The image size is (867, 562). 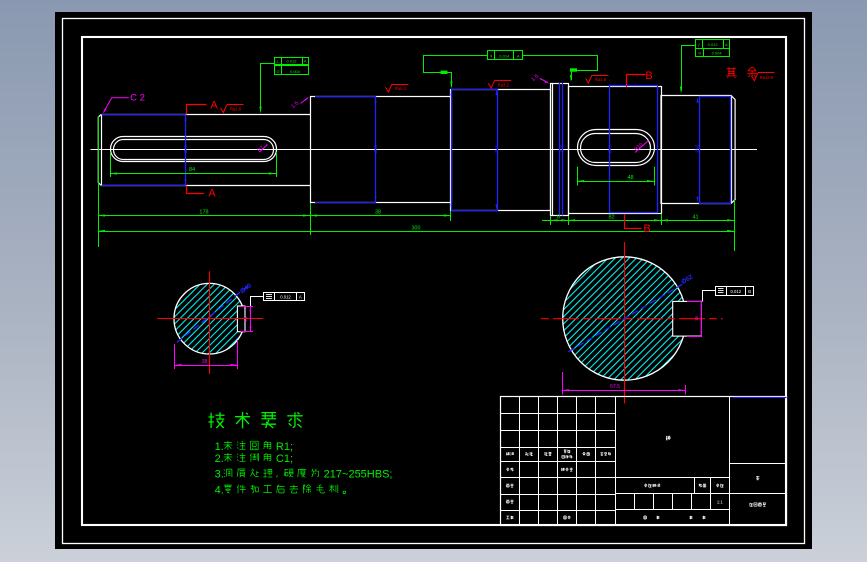 What do you see at coordinates (219, 459) in the screenshot?
I see `svg-text: 2.` at bounding box center [219, 459].